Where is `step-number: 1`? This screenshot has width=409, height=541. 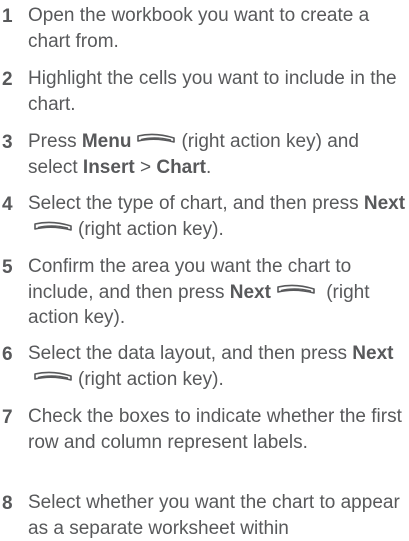 step-number: 1 is located at coordinates (7, 16).